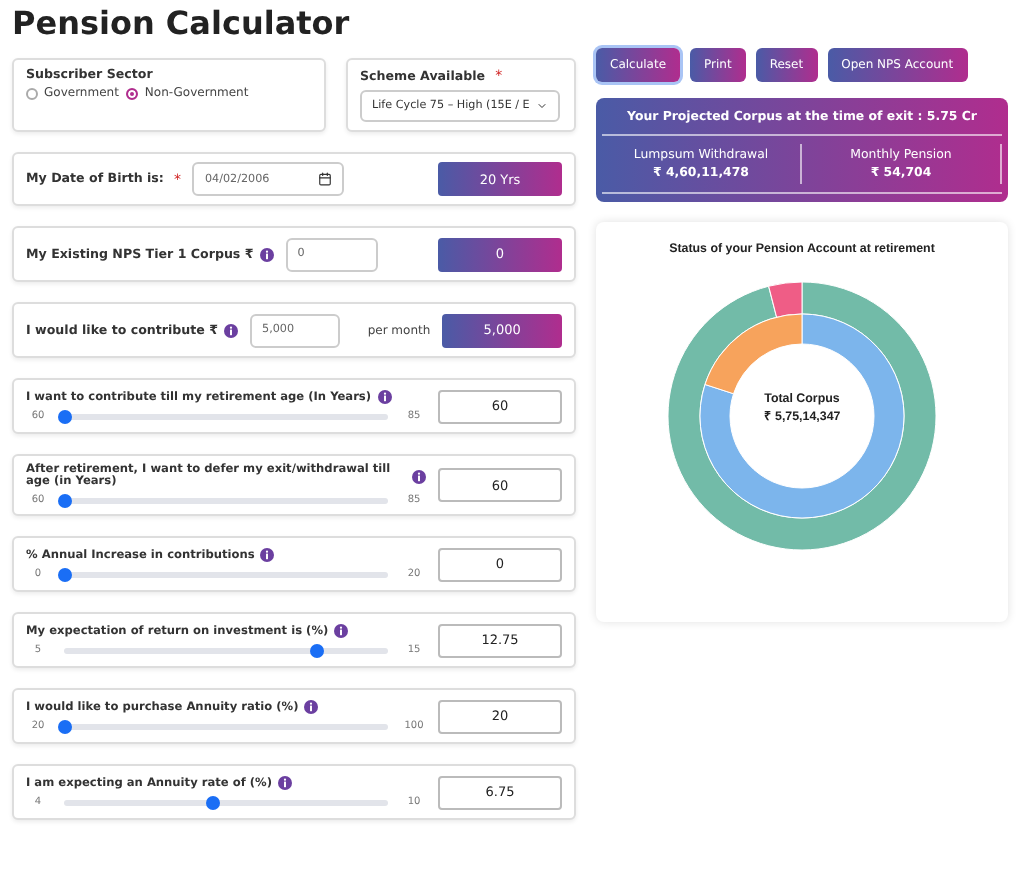 The width and height of the screenshot is (1020, 884). What do you see at coordinates (325, 179) in the screenshot?
I see `calendar-icon` at bounding box center [325, 179].